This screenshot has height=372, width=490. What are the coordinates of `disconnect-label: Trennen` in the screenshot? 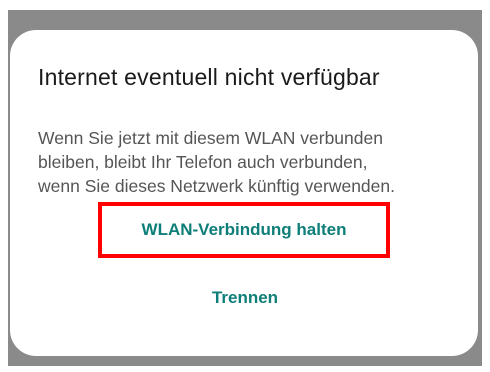 It's located at (245, 297).